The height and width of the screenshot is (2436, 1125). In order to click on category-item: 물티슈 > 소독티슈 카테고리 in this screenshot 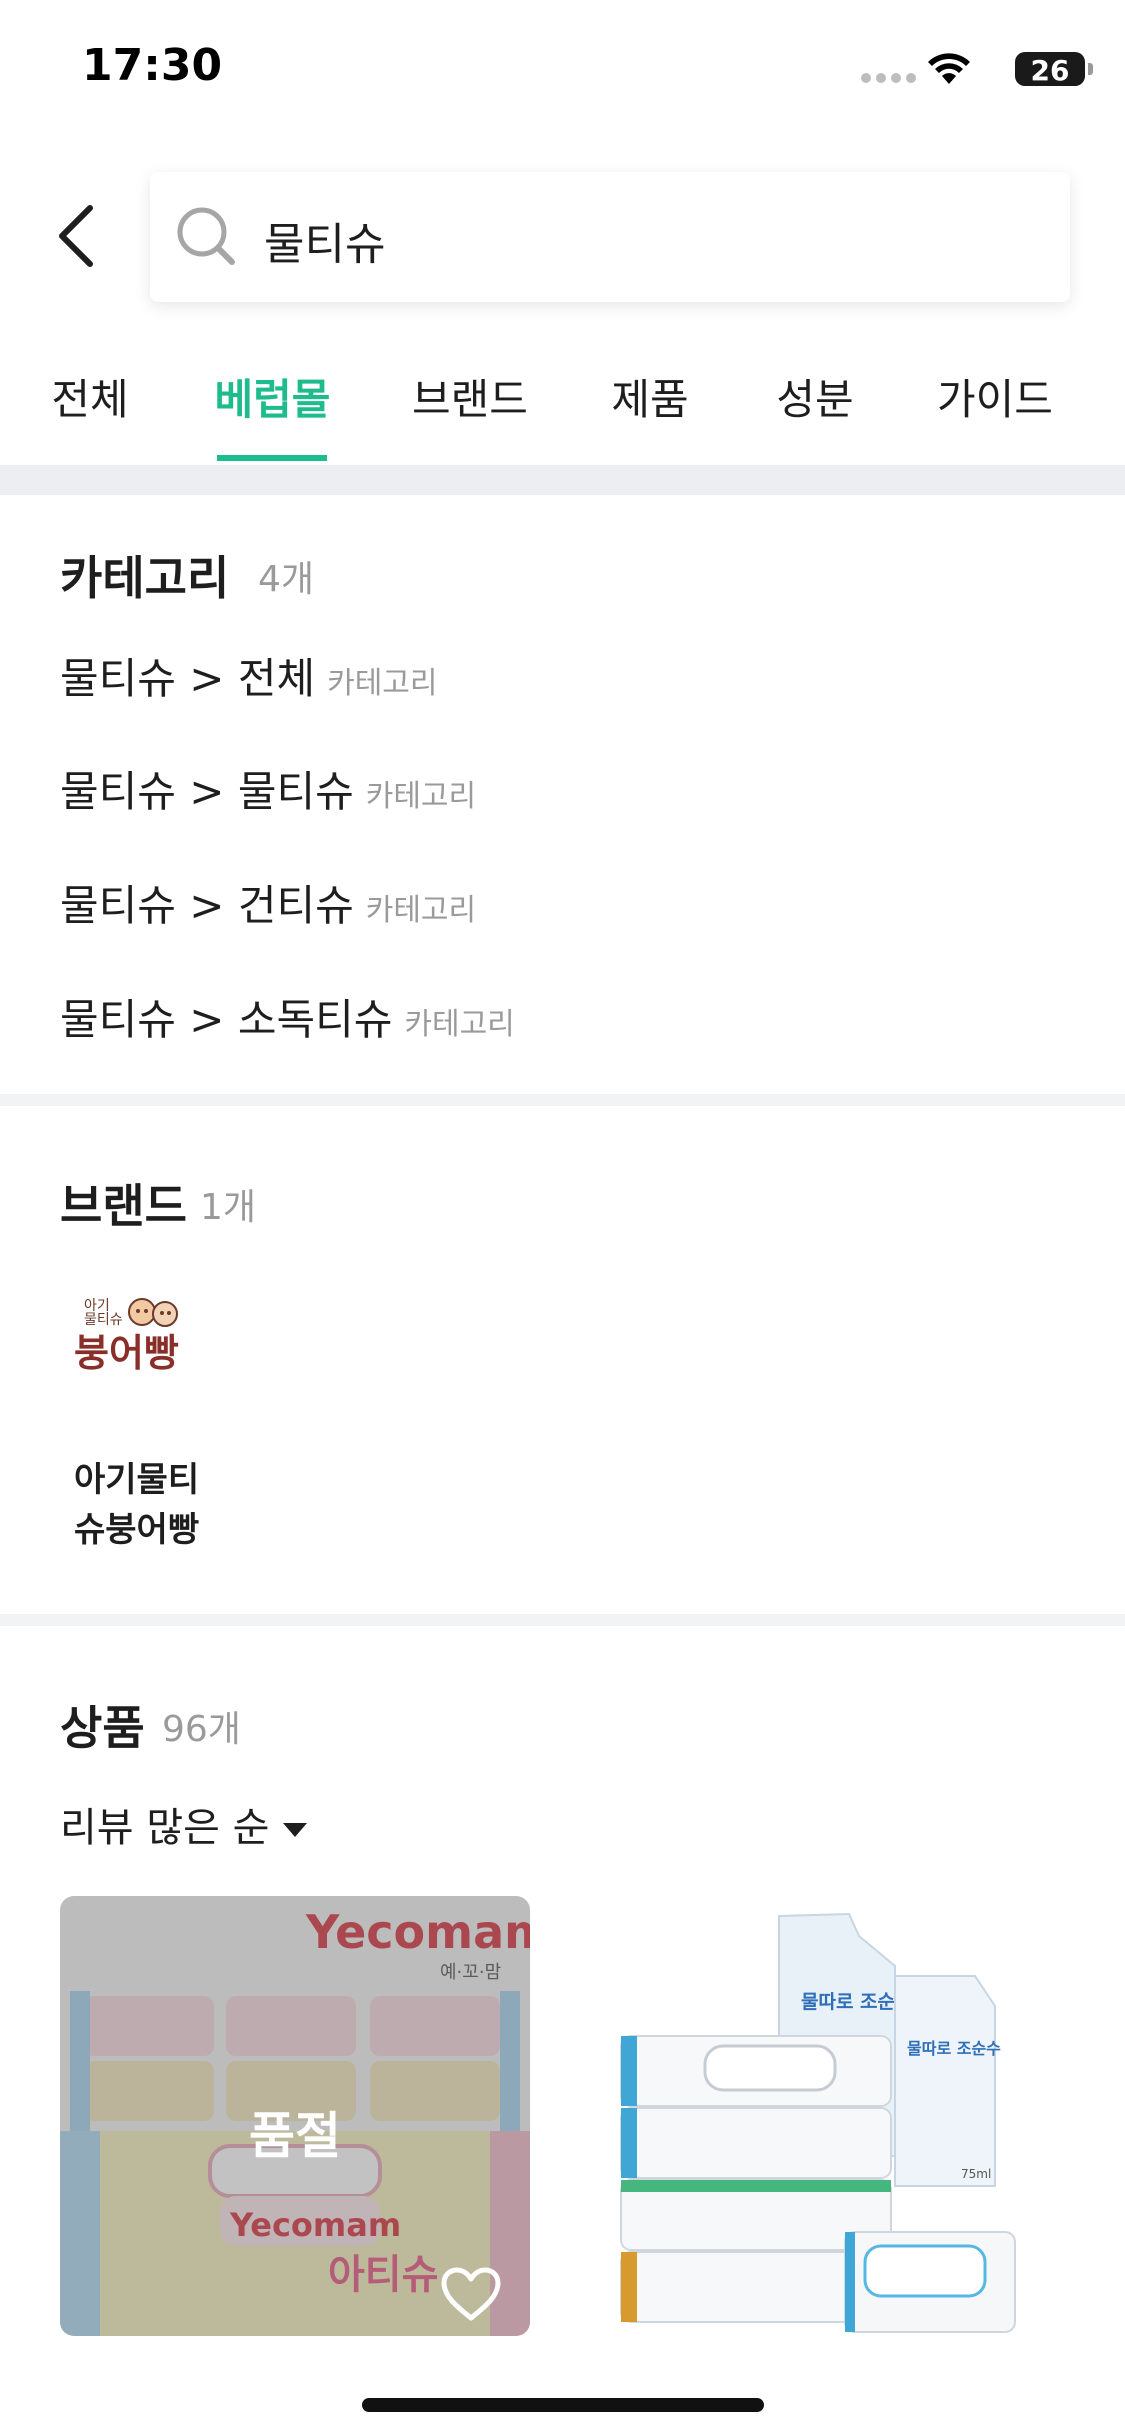, I will do `click(287, 1021)`.